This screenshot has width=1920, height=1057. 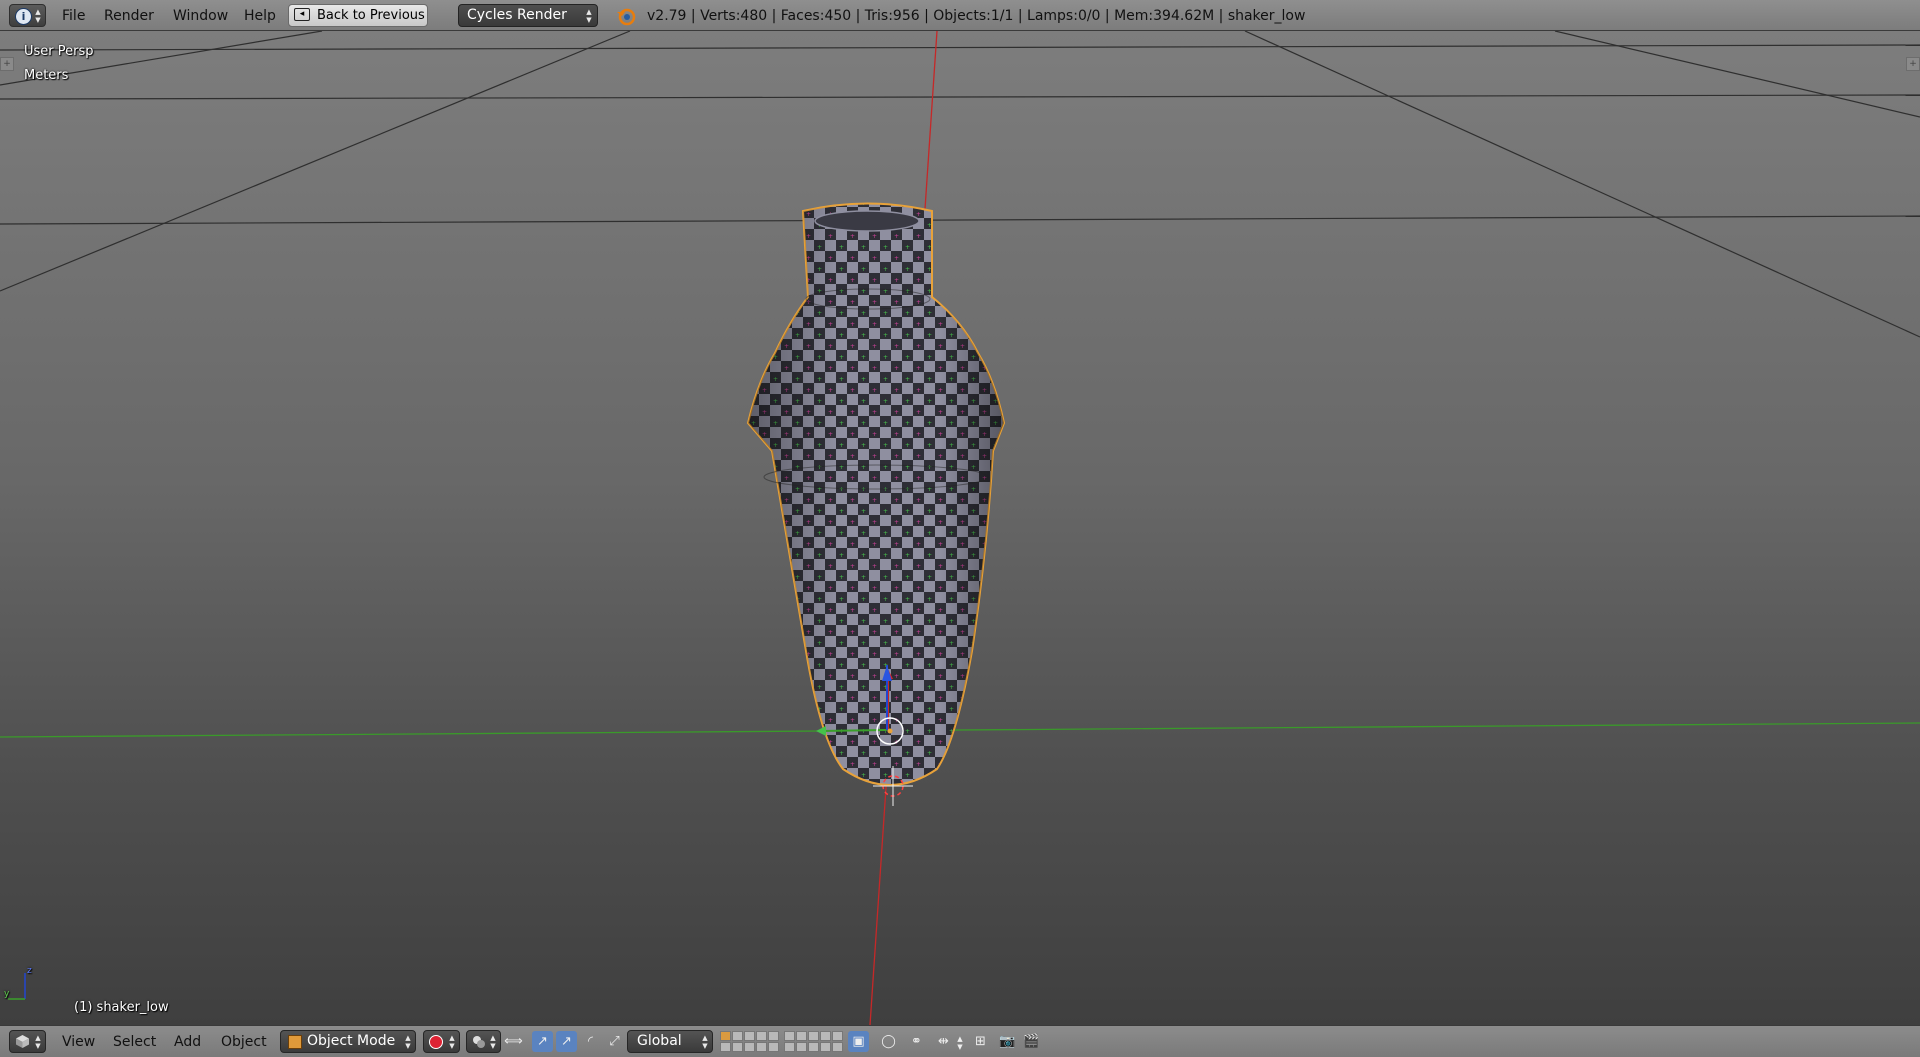 I want to click on transform-orientation-dropdown: Global ▲ ▼, so click(x=670, y=1041).